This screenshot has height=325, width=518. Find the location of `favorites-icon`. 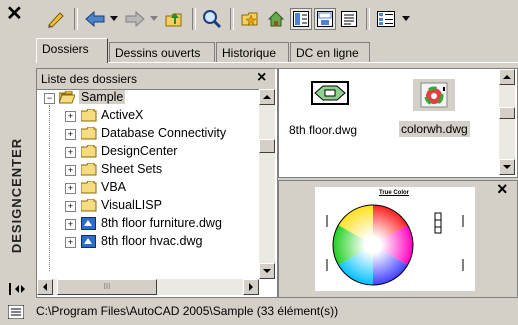

favorites-icon is located at coordinates (250, 19).